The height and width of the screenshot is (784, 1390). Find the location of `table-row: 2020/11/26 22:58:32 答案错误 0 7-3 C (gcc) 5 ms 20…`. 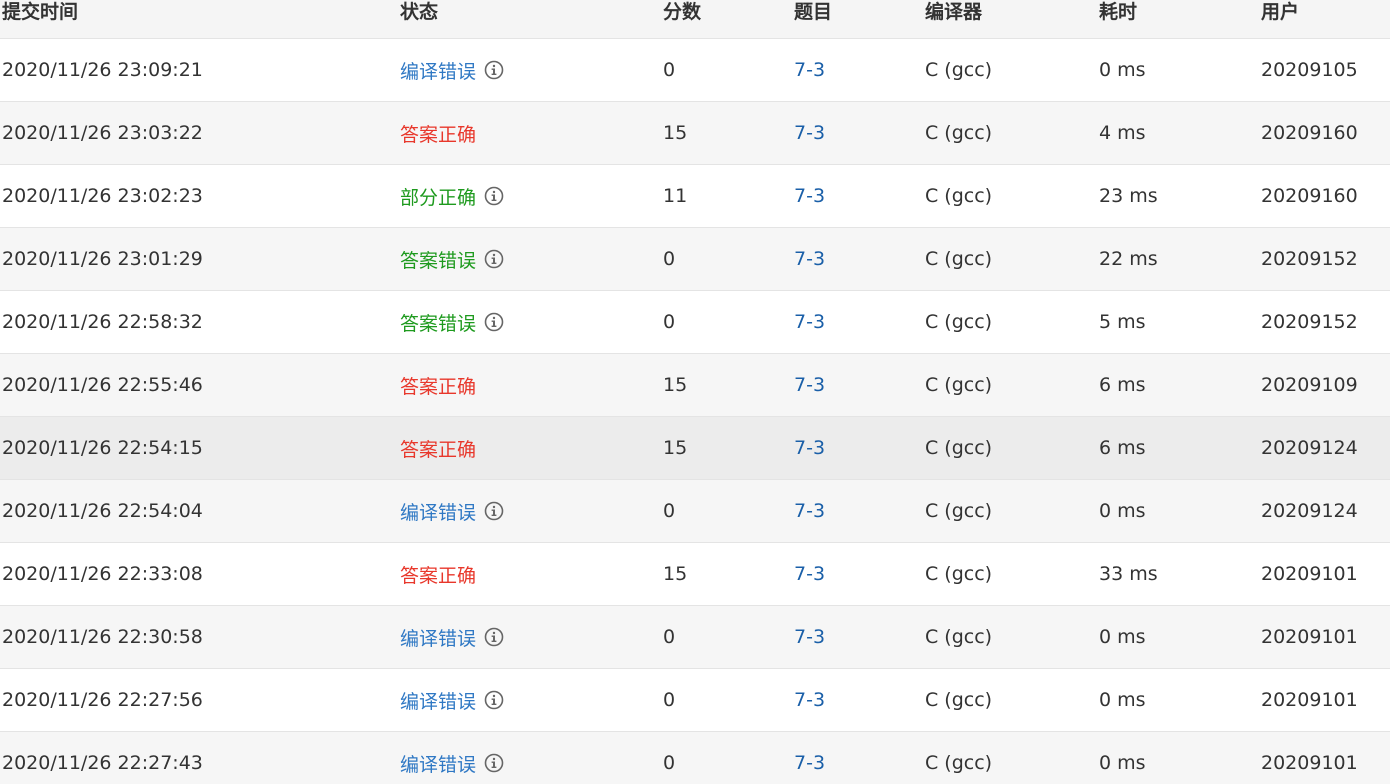

table-row: 2020/11/26 22:58:32 答案错误 0 7-3 C (gcc) 5 ms 20… is located at coordinates (695, 322).